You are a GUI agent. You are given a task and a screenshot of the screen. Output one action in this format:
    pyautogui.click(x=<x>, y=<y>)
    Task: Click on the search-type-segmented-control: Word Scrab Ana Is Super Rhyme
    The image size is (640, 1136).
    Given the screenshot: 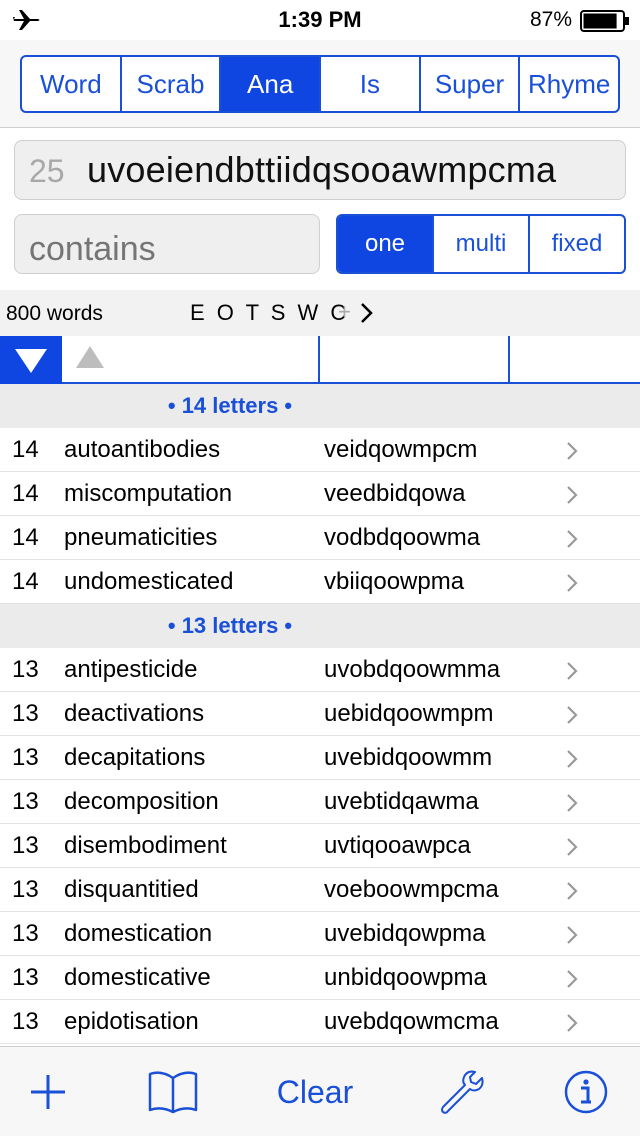 What is the action you would take?
    pyautogui.click(x=320, y=84)
    